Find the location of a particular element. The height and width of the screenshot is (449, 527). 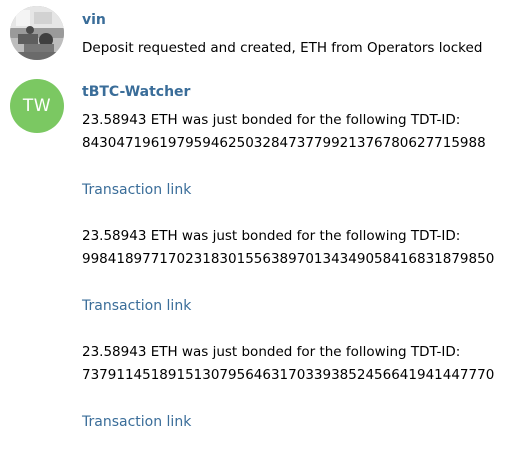

sender-name: tBTC-Watcher is located at coordinates (136, 92).